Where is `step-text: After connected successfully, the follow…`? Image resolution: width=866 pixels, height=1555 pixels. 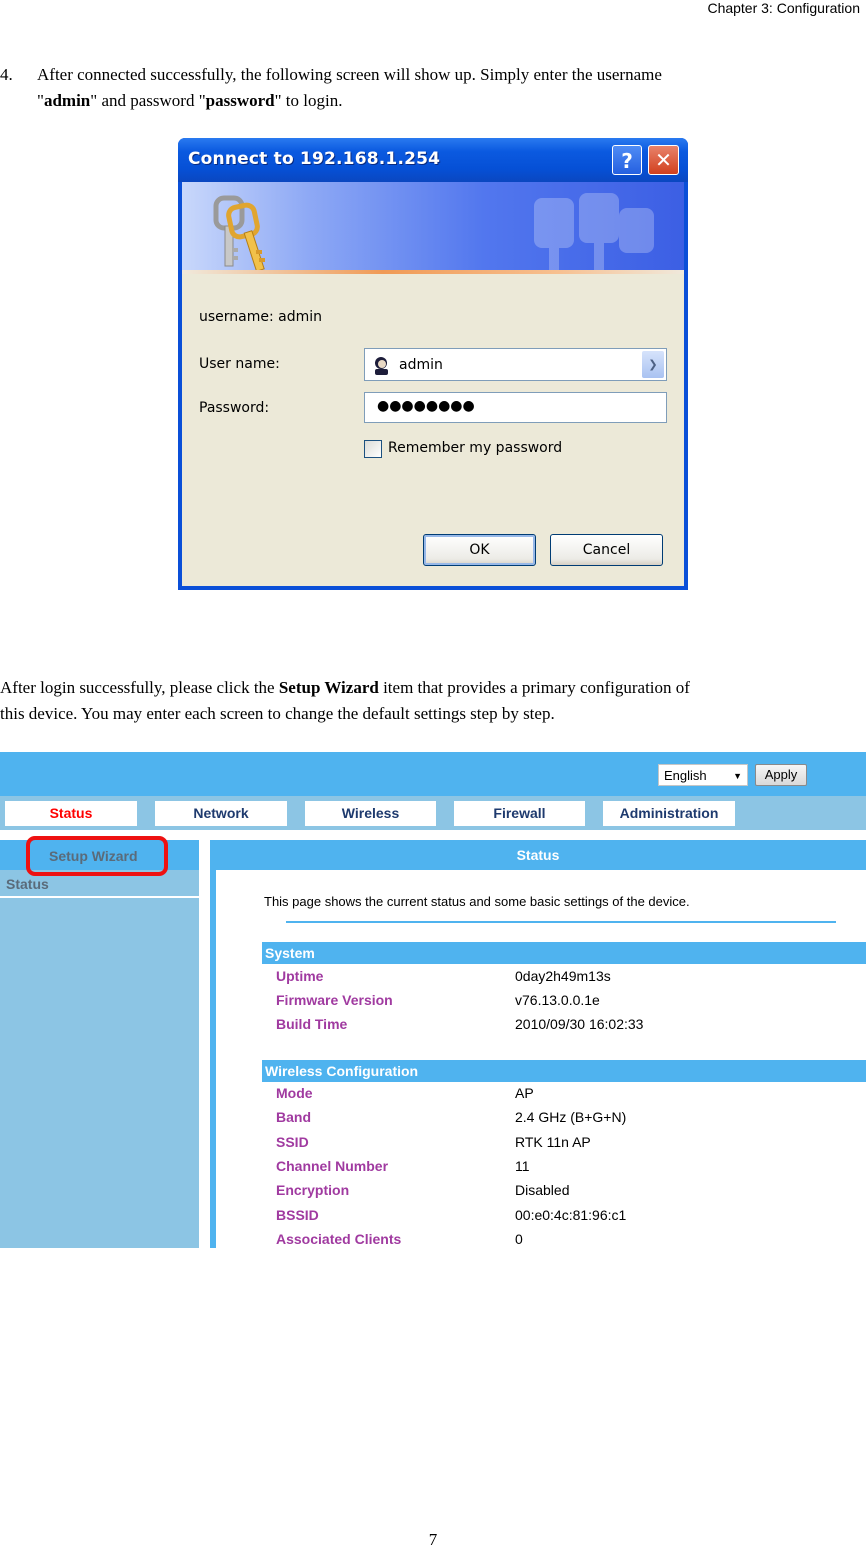 step-text: After connected successfully, the follow… is located at coordinates (349, 87).